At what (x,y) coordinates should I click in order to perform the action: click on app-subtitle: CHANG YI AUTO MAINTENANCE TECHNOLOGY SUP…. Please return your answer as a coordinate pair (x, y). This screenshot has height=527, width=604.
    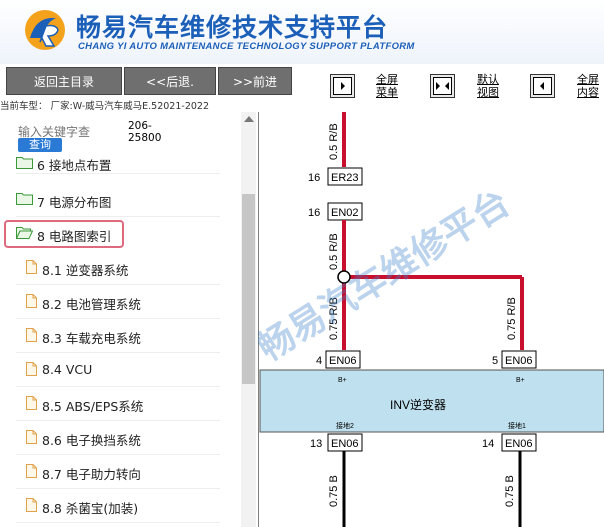
    Looking at the image, I should click on (246, 46).